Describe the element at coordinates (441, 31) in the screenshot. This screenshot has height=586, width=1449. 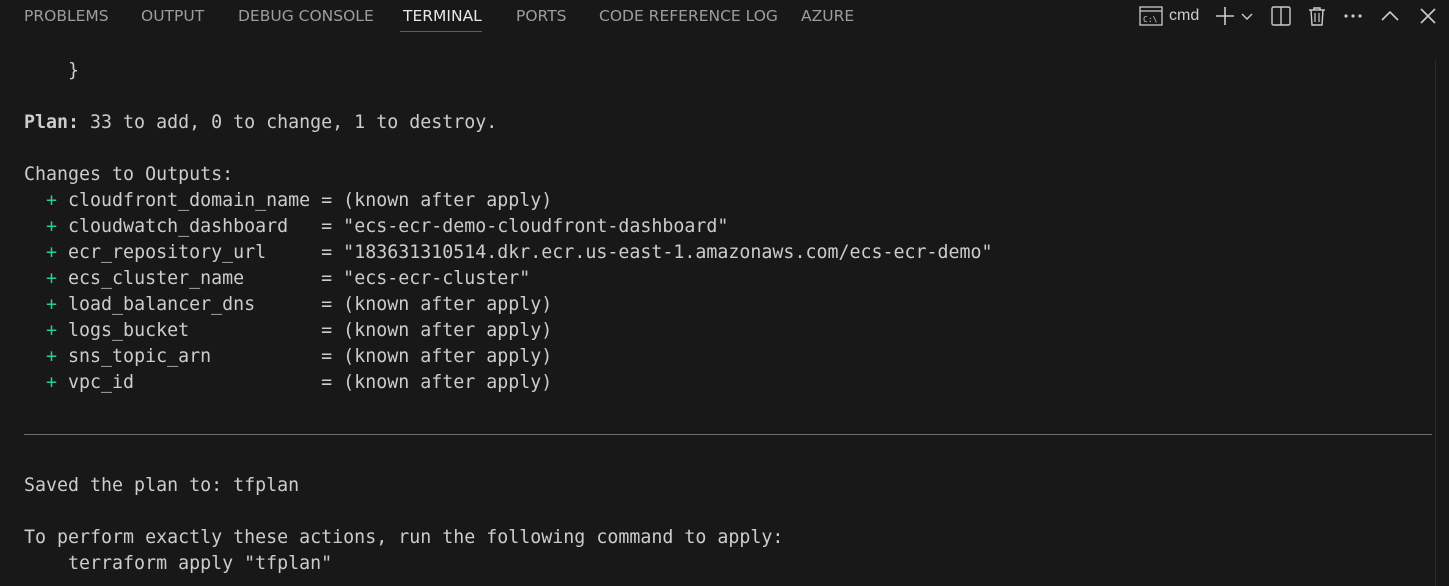
I see `active-tab-indicator` at that location.